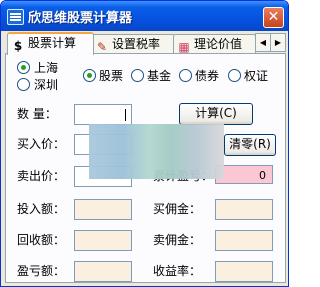 The width and height of the screenshot is (320, 287). What do you see at coordinates (144, 16) in the screenshot?
I see `title-bar: 欣思维股票计算器 ✕` at bounding box center [144, 16].